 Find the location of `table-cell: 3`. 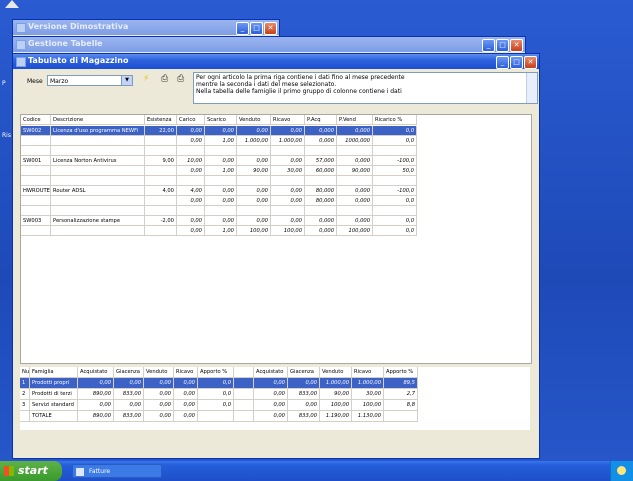

table-cell: 3 is located at coordinates (25, 405).